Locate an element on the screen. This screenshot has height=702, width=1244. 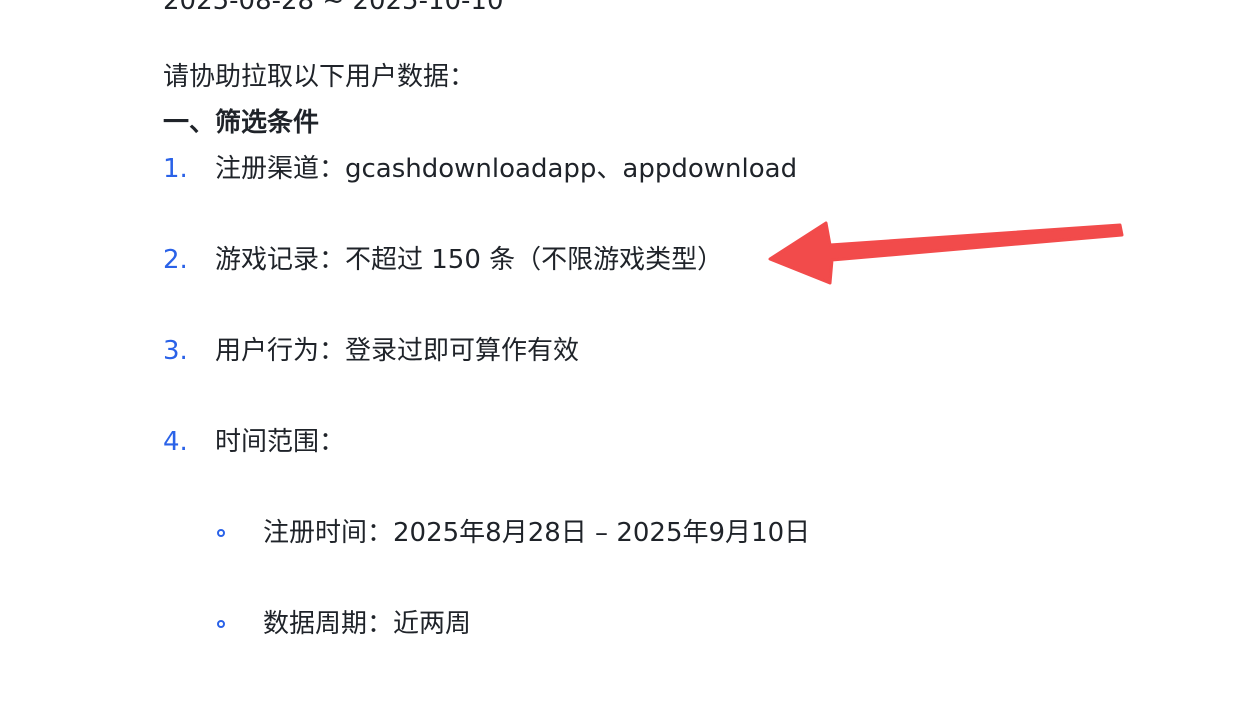
date-range-line: 2025-08-28 ~ 2025-10-10 is located at coordinates (333, 8).